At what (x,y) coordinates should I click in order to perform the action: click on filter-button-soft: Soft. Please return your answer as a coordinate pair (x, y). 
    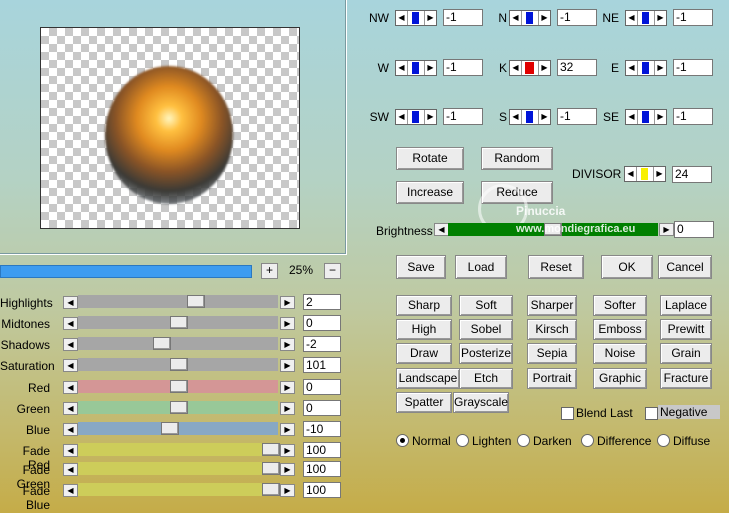
    Looking at the image, I should click on (486, 305).